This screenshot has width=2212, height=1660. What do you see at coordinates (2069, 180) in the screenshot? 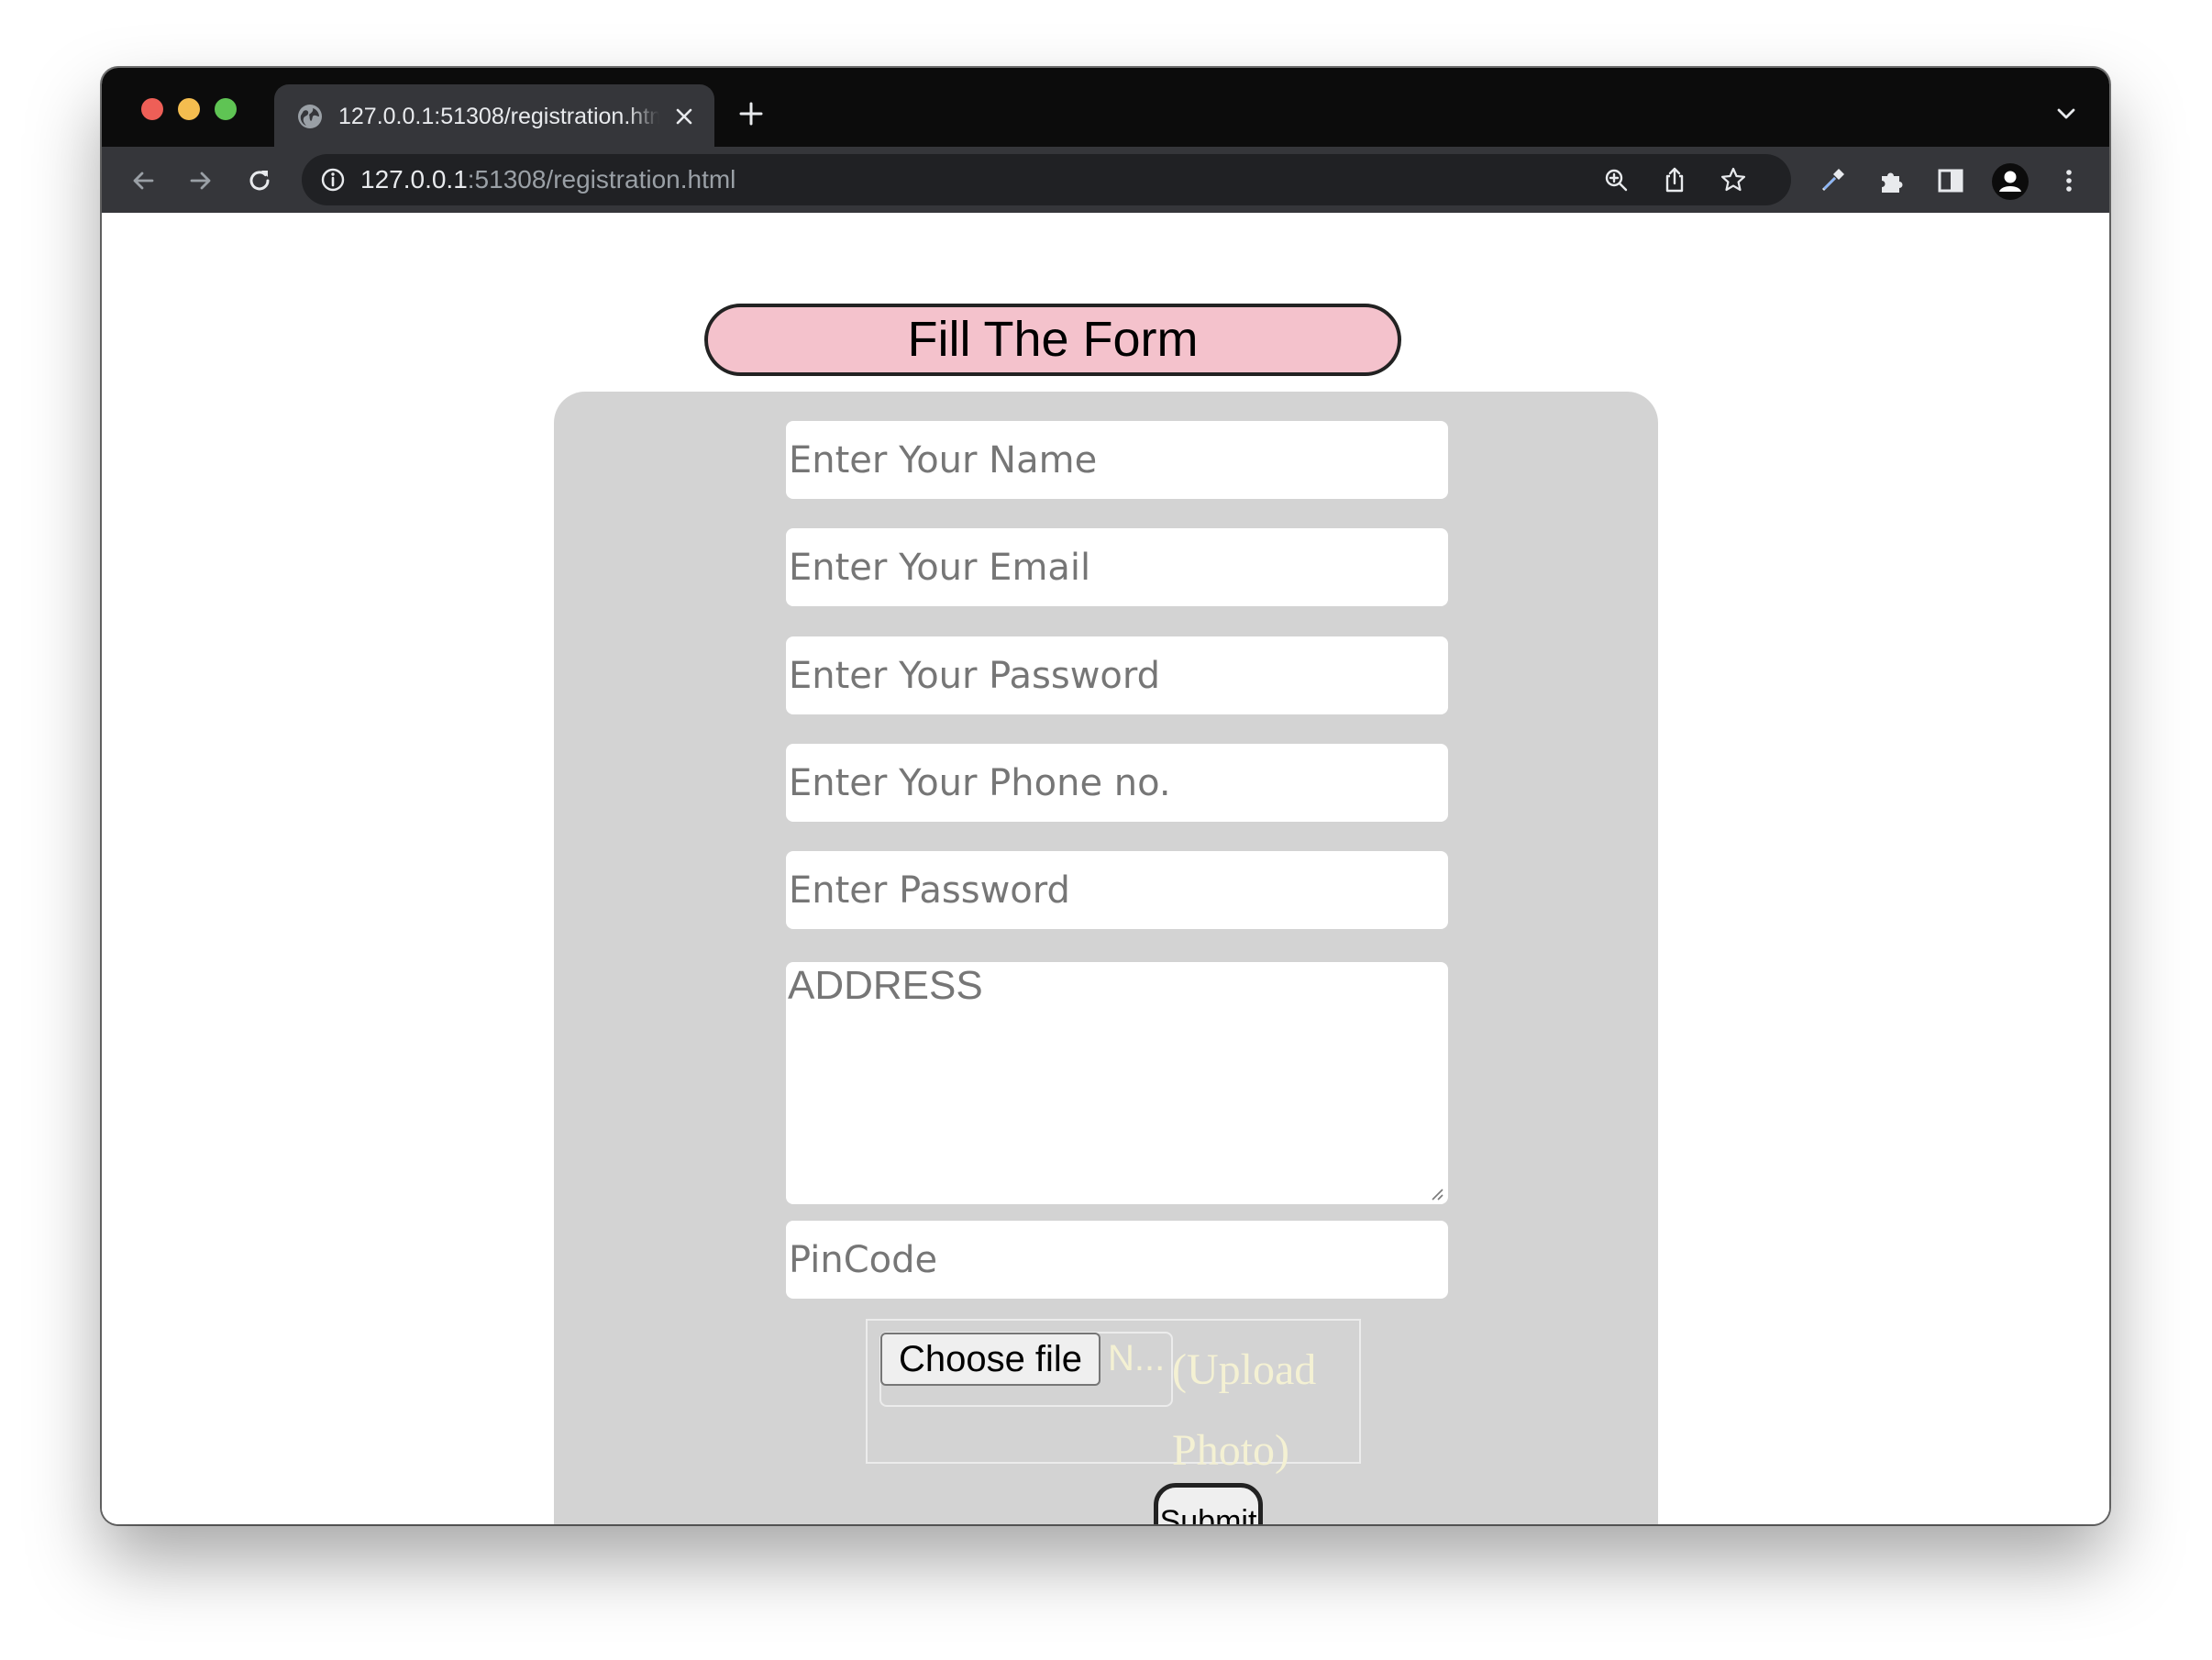
I see `kebab-menu-icon` at bounding box center [2069, 180].